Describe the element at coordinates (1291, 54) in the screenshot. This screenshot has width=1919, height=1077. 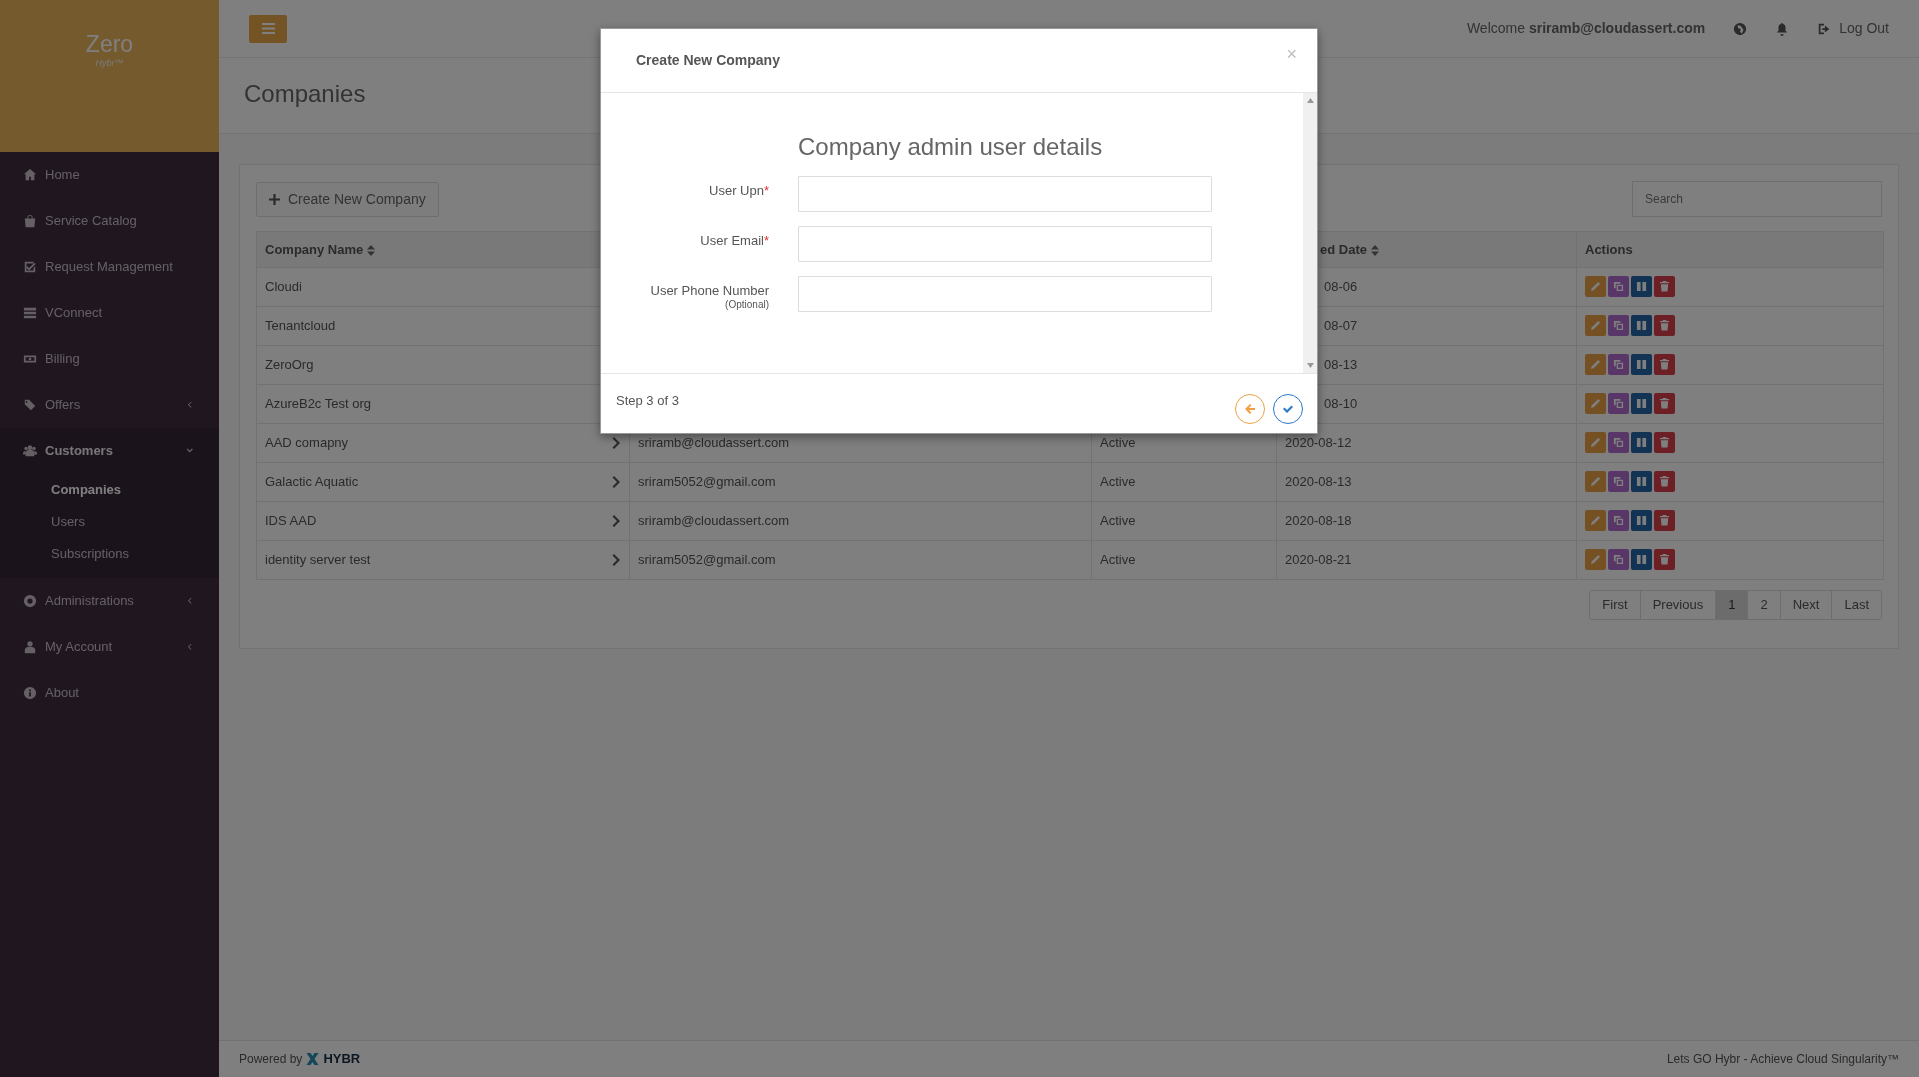
I see `close-button: ×` at that location.